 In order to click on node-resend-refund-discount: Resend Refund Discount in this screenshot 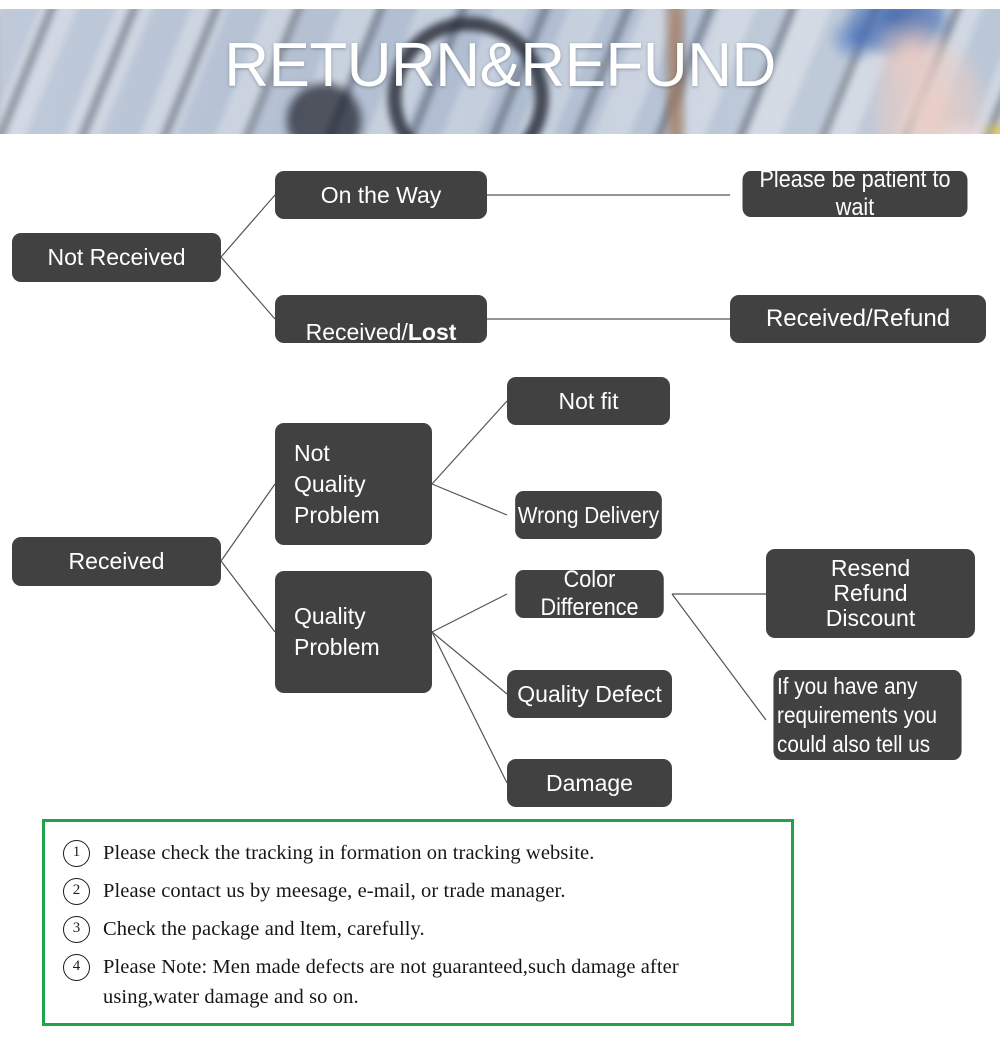, I will do `click(870, 593)`.